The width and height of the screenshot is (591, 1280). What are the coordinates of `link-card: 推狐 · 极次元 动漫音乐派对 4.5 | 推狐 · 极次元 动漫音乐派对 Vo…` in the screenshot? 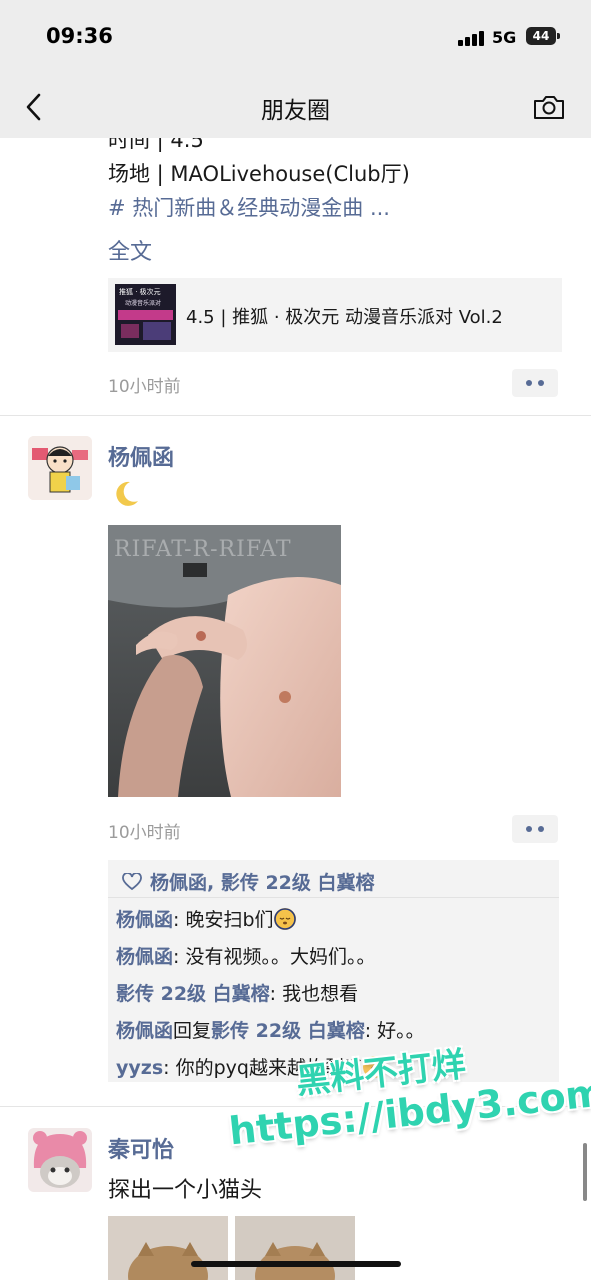 It's located at (335, 315).